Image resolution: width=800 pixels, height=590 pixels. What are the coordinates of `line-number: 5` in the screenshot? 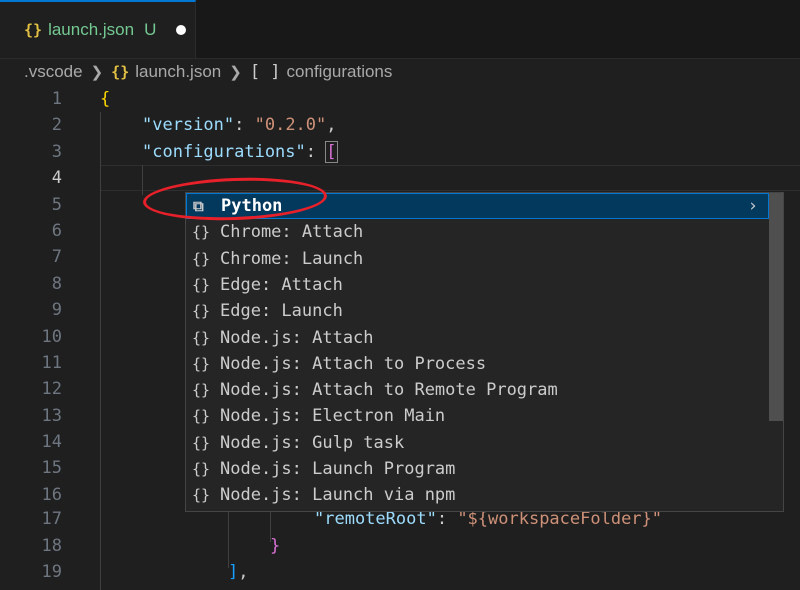 It's located at (56, 205).